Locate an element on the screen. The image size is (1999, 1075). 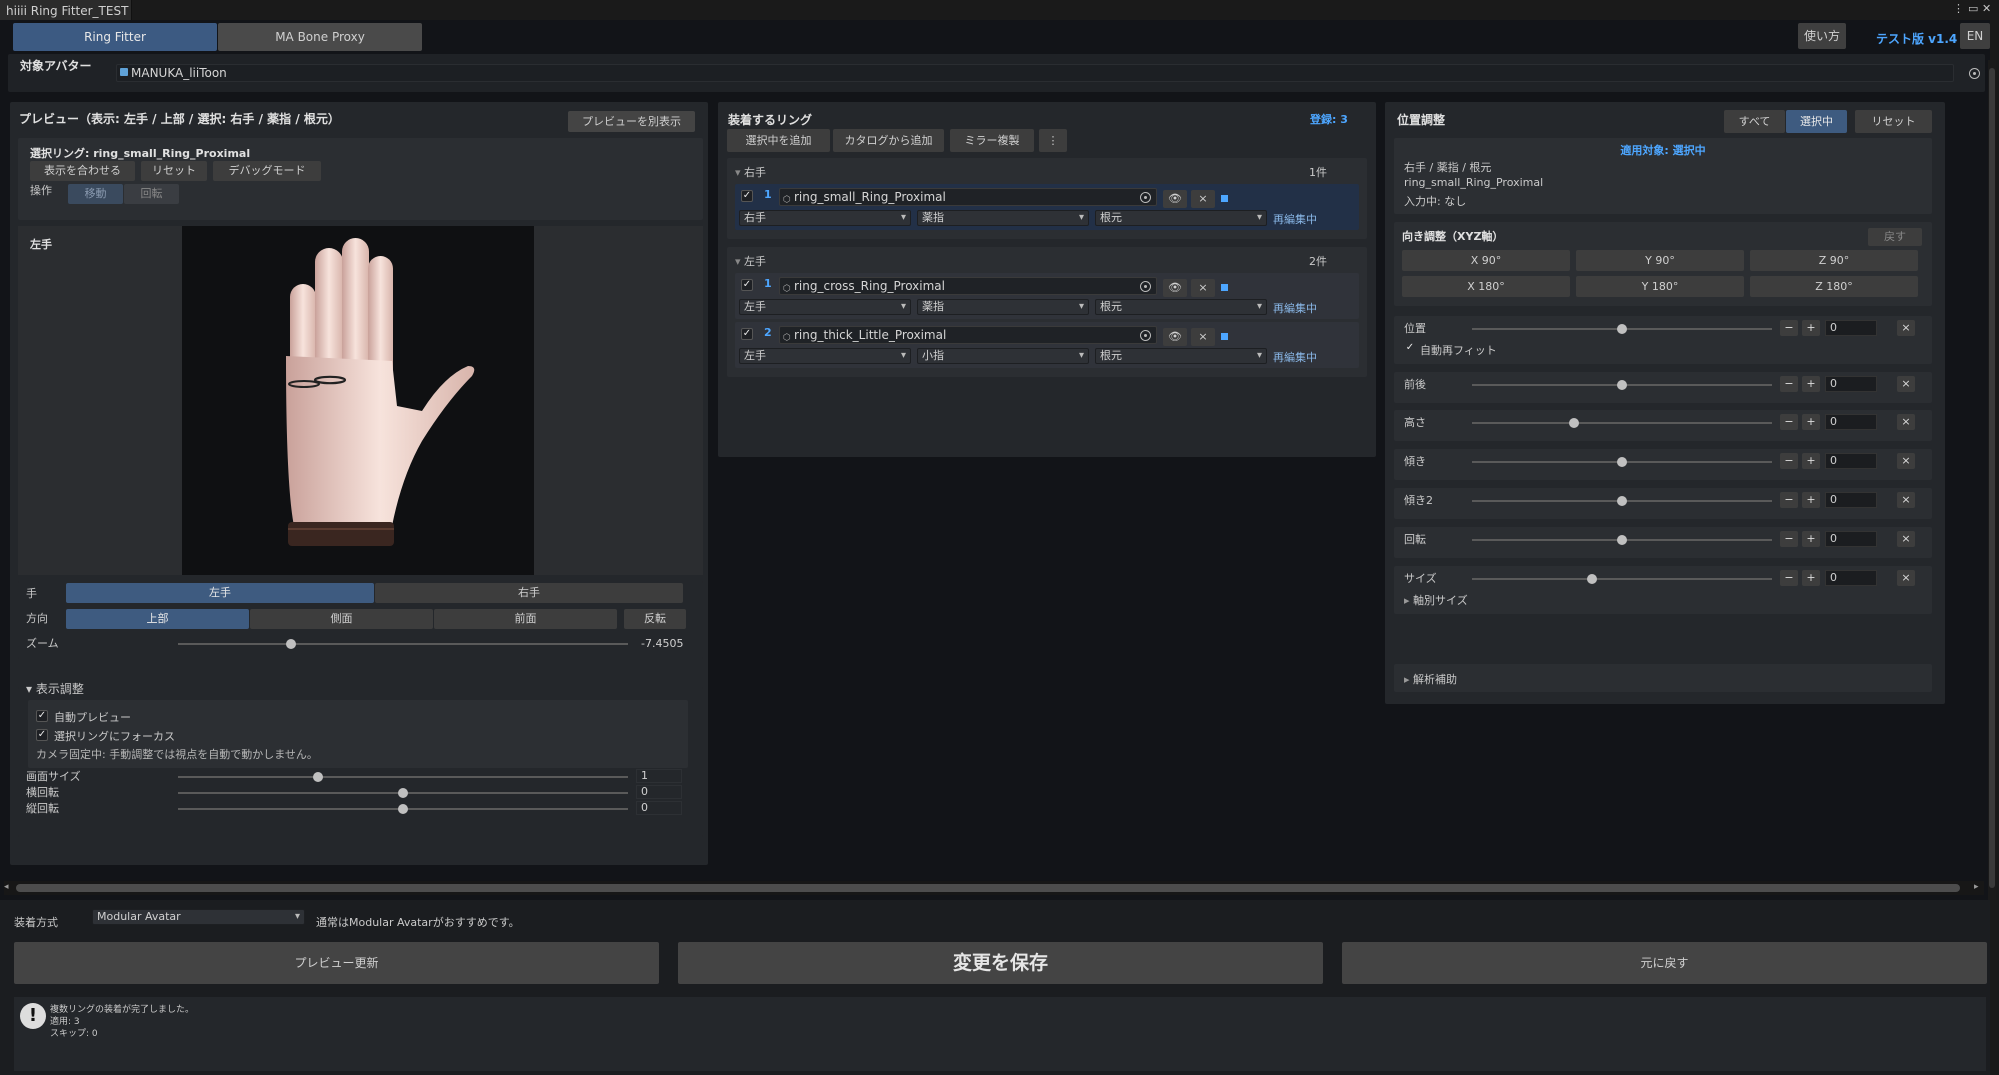
scroll-right-icon: ▸ is located at coordinates (1976, 887).